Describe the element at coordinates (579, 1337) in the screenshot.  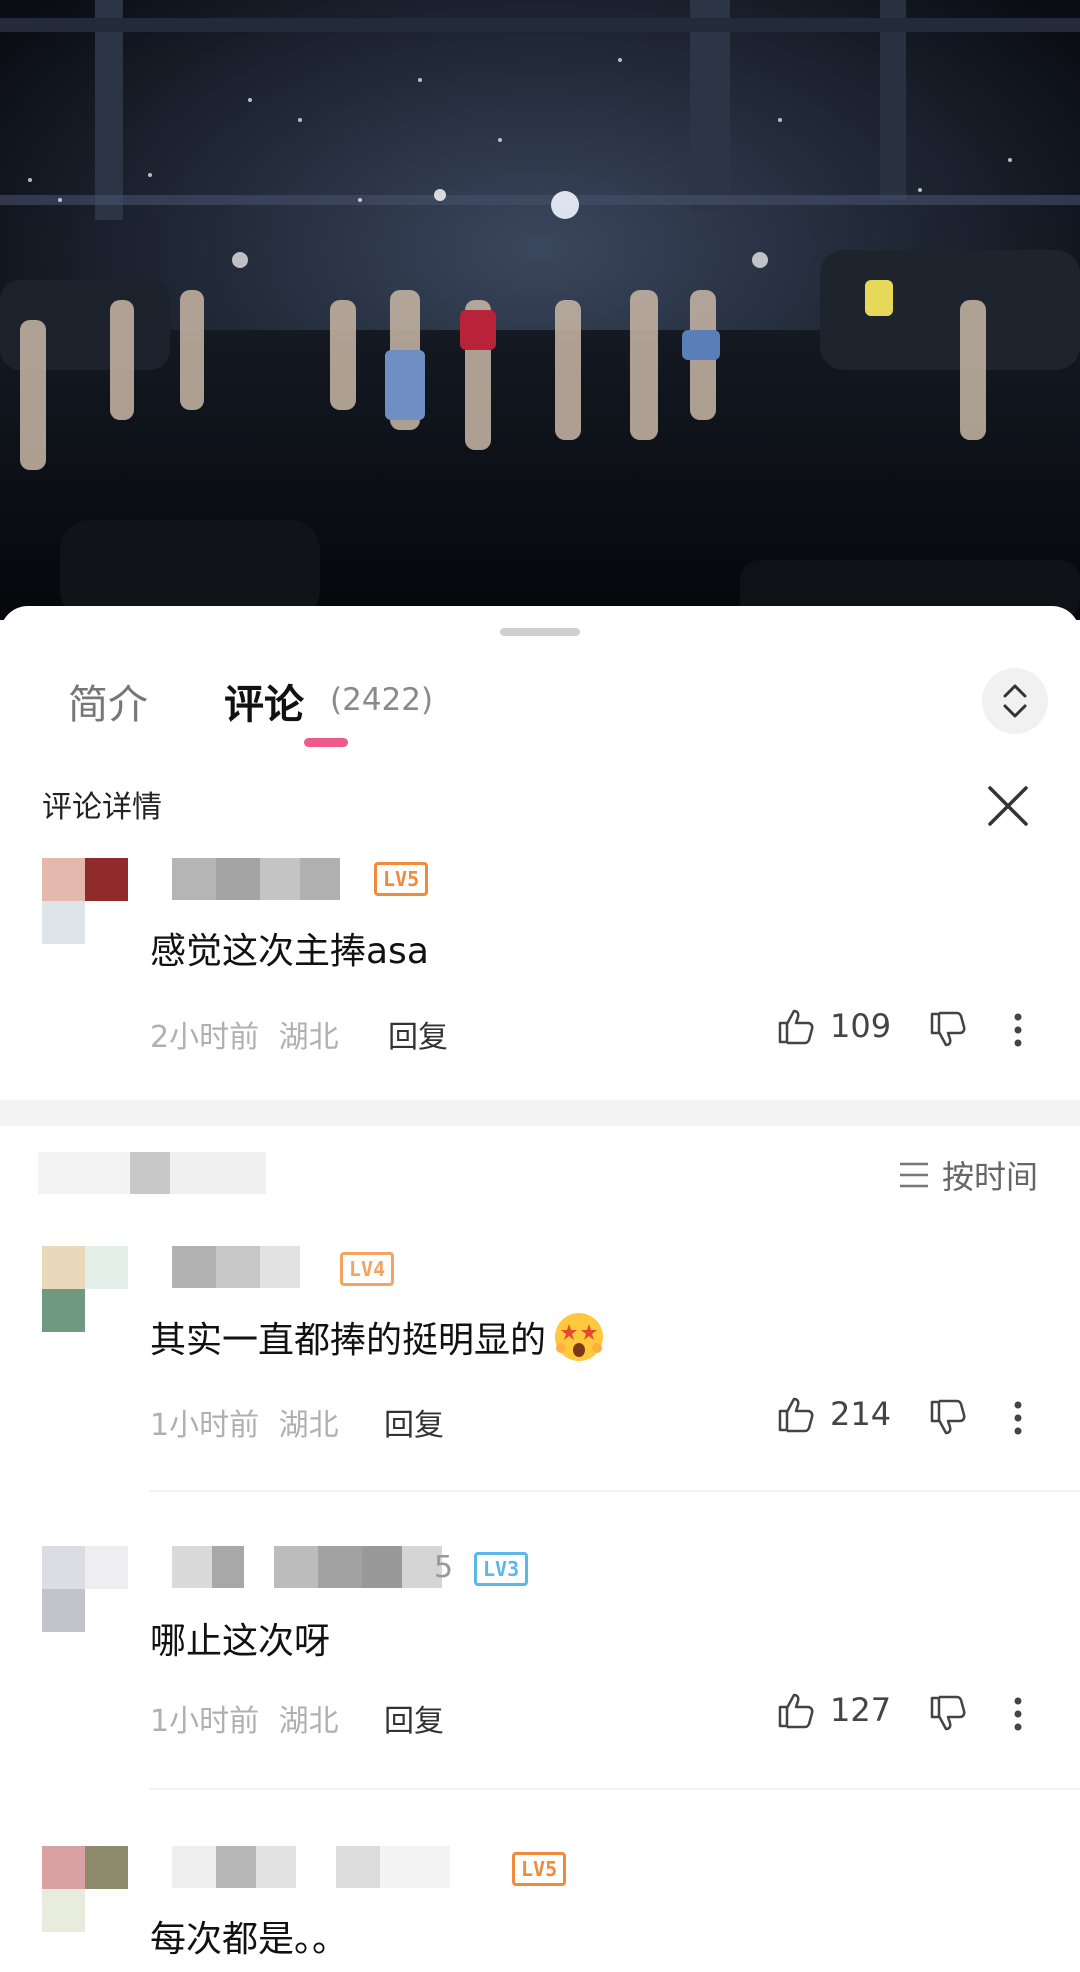
I see `star-eyes-emoji-icon` at that location.